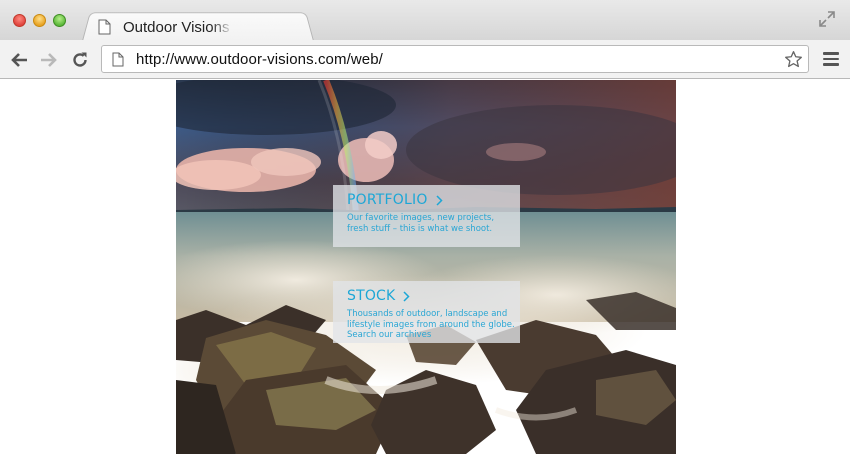 This screenshot has height=454, width=850. Describe the element at coordinates (455, 59) in the screenshot. I see `address-bar: http://www.outdoor-visions.com/web/` at that location.